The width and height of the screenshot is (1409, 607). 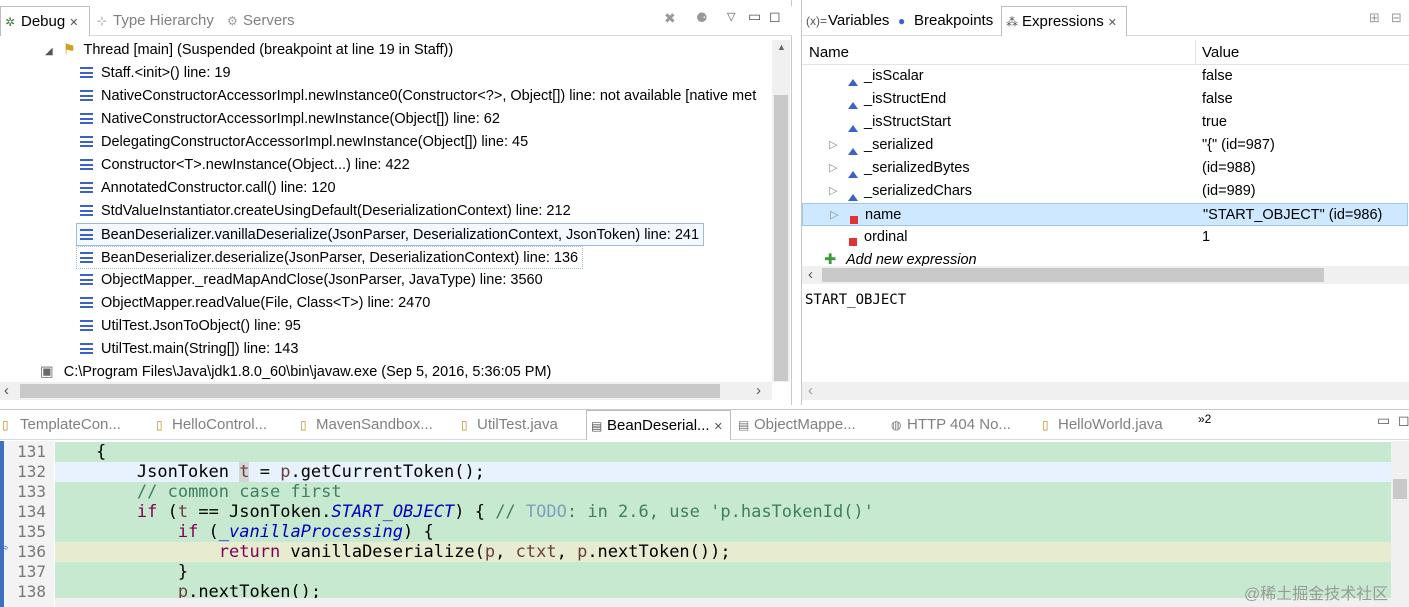 I want to click on expressions-hscrollbar: ‹, so click(x=1105, y=275).